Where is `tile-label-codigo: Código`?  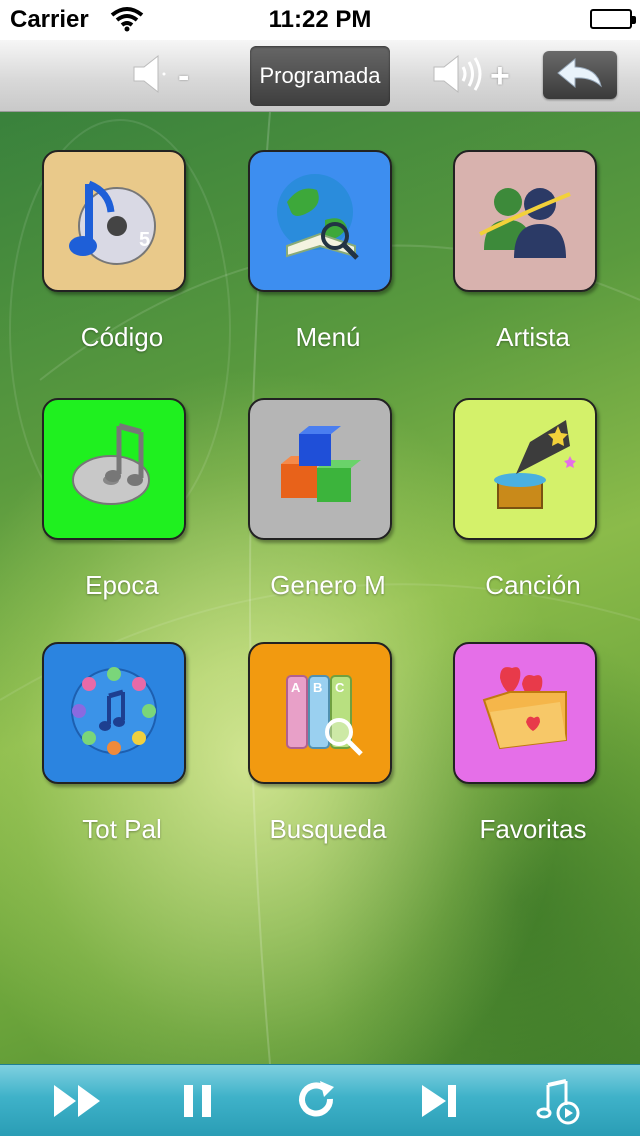
tile-label-codigo: Código is located at coordinates (122, 337).